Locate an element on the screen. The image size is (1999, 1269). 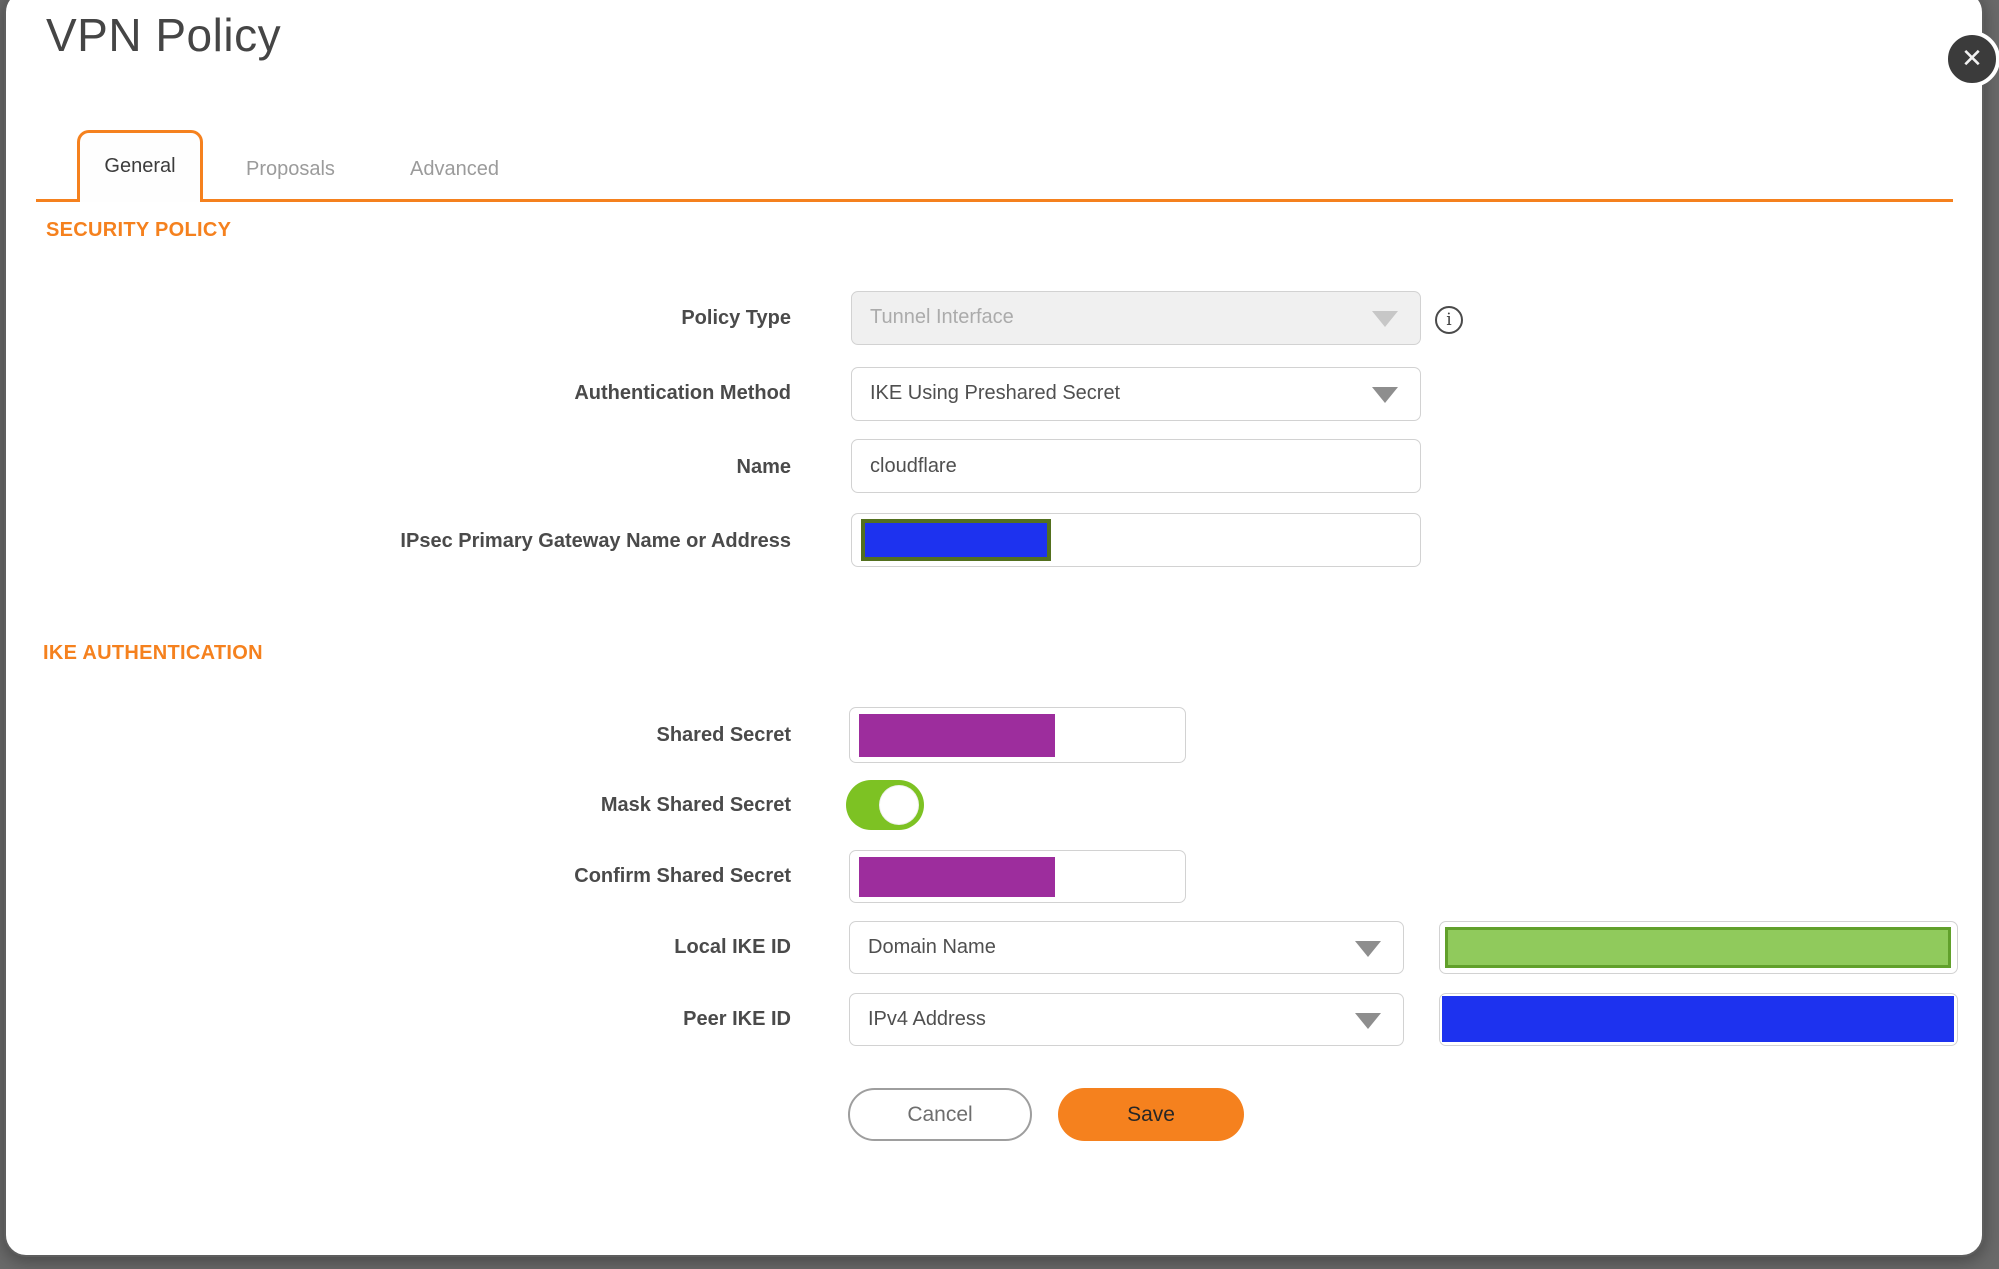
close-icon: ✕ is located at coordinates (1972, 58).